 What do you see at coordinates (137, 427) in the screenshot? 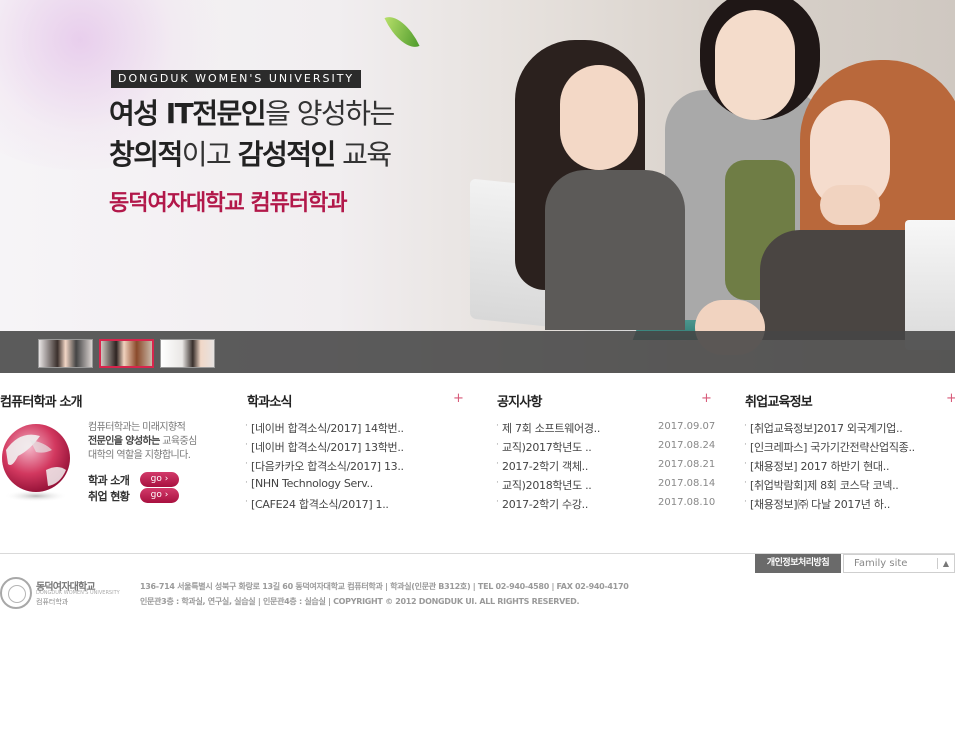
I see `intro-description-line: 컴퓨터학과는 미래지향적` at bounding box center [137, 427].